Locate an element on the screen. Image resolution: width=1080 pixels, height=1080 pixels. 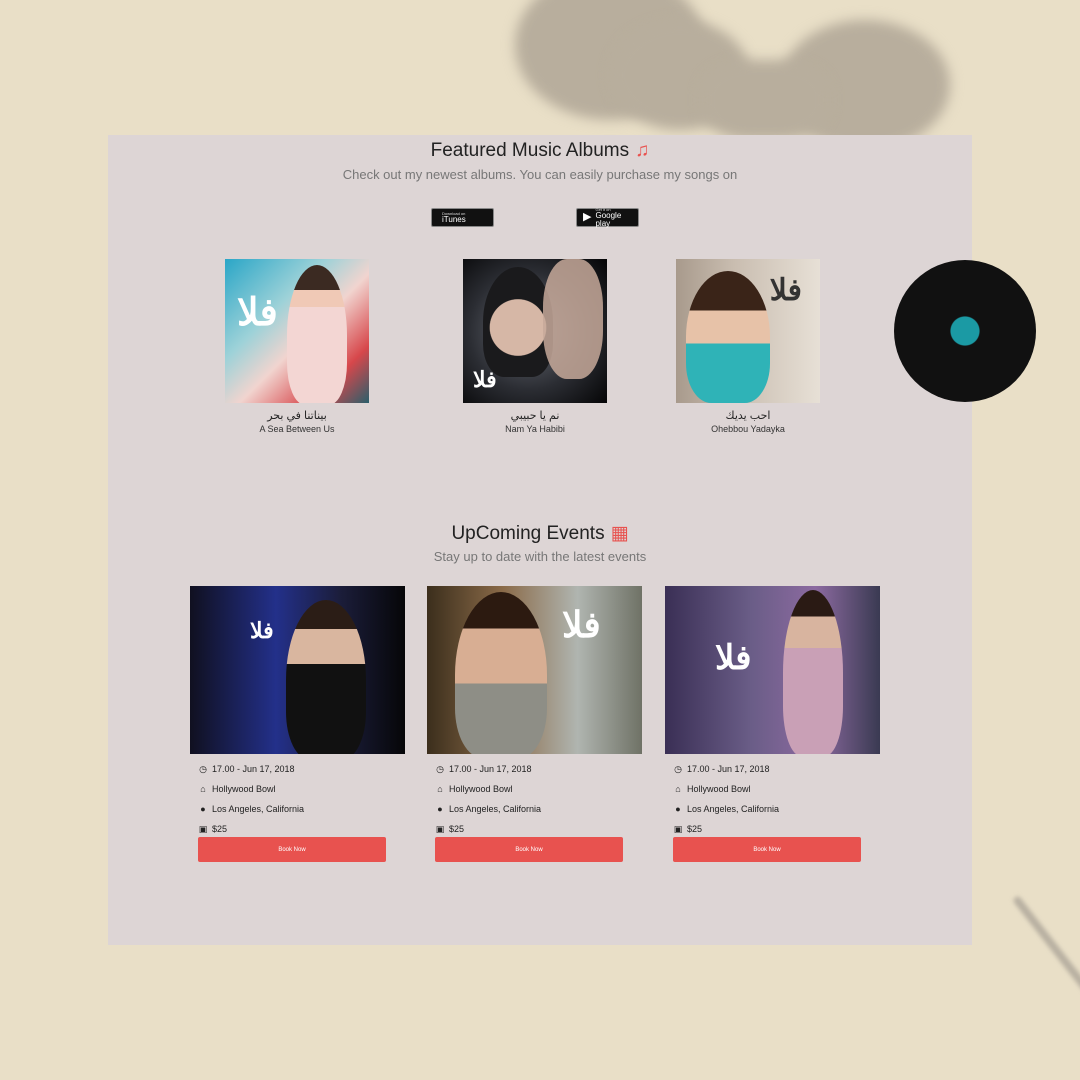
albums-title-text: Featured Music Albums is located at coordinates (530, 150).